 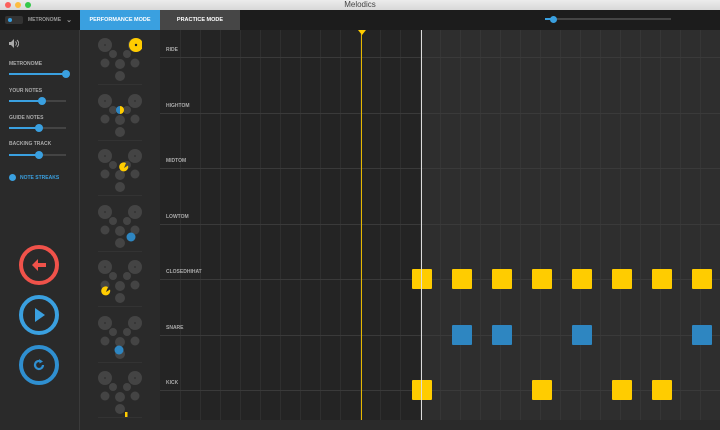 I want to click on drum-kit-column, so click(x=120, y=230).